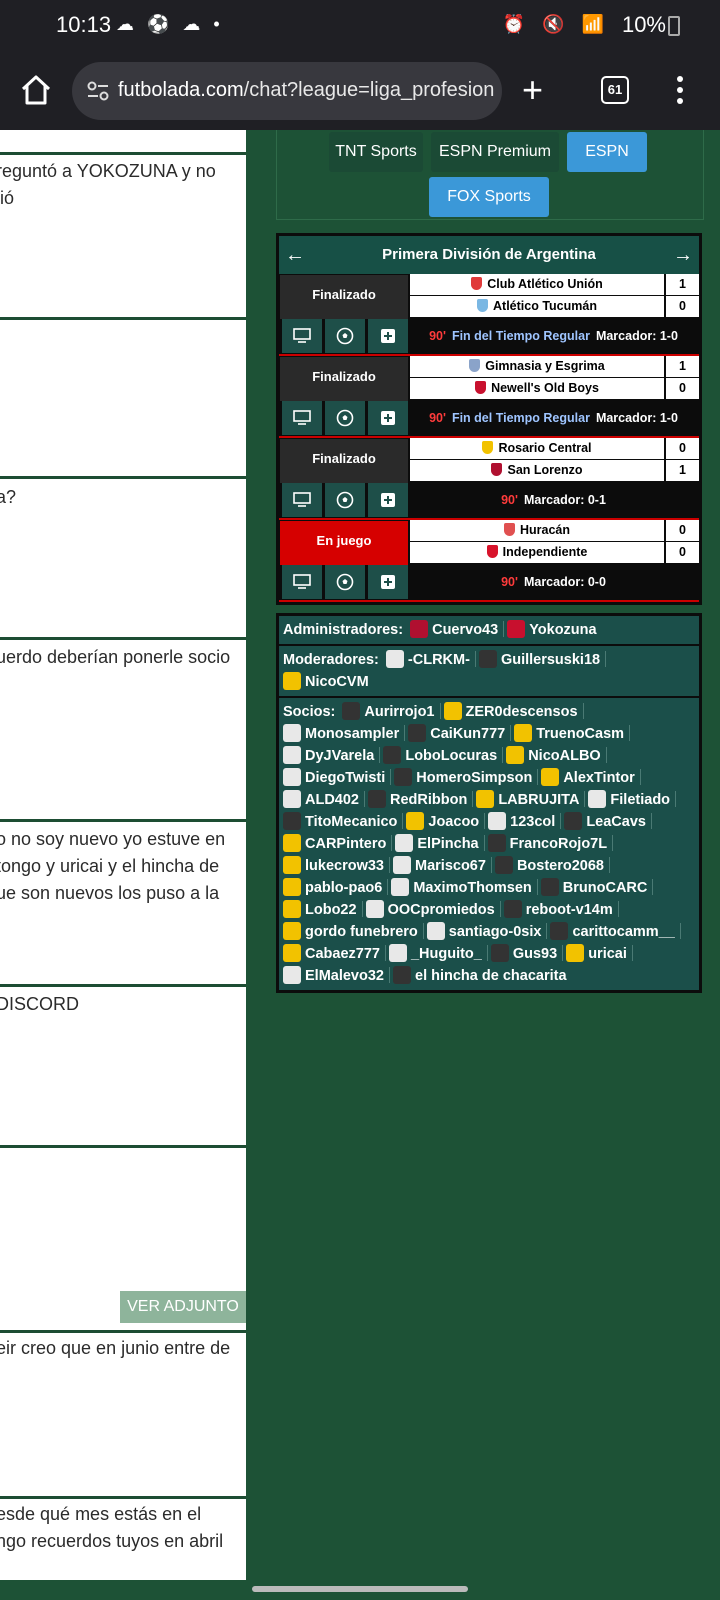  I want to click on user-link: ALD402, so click(321, 800).